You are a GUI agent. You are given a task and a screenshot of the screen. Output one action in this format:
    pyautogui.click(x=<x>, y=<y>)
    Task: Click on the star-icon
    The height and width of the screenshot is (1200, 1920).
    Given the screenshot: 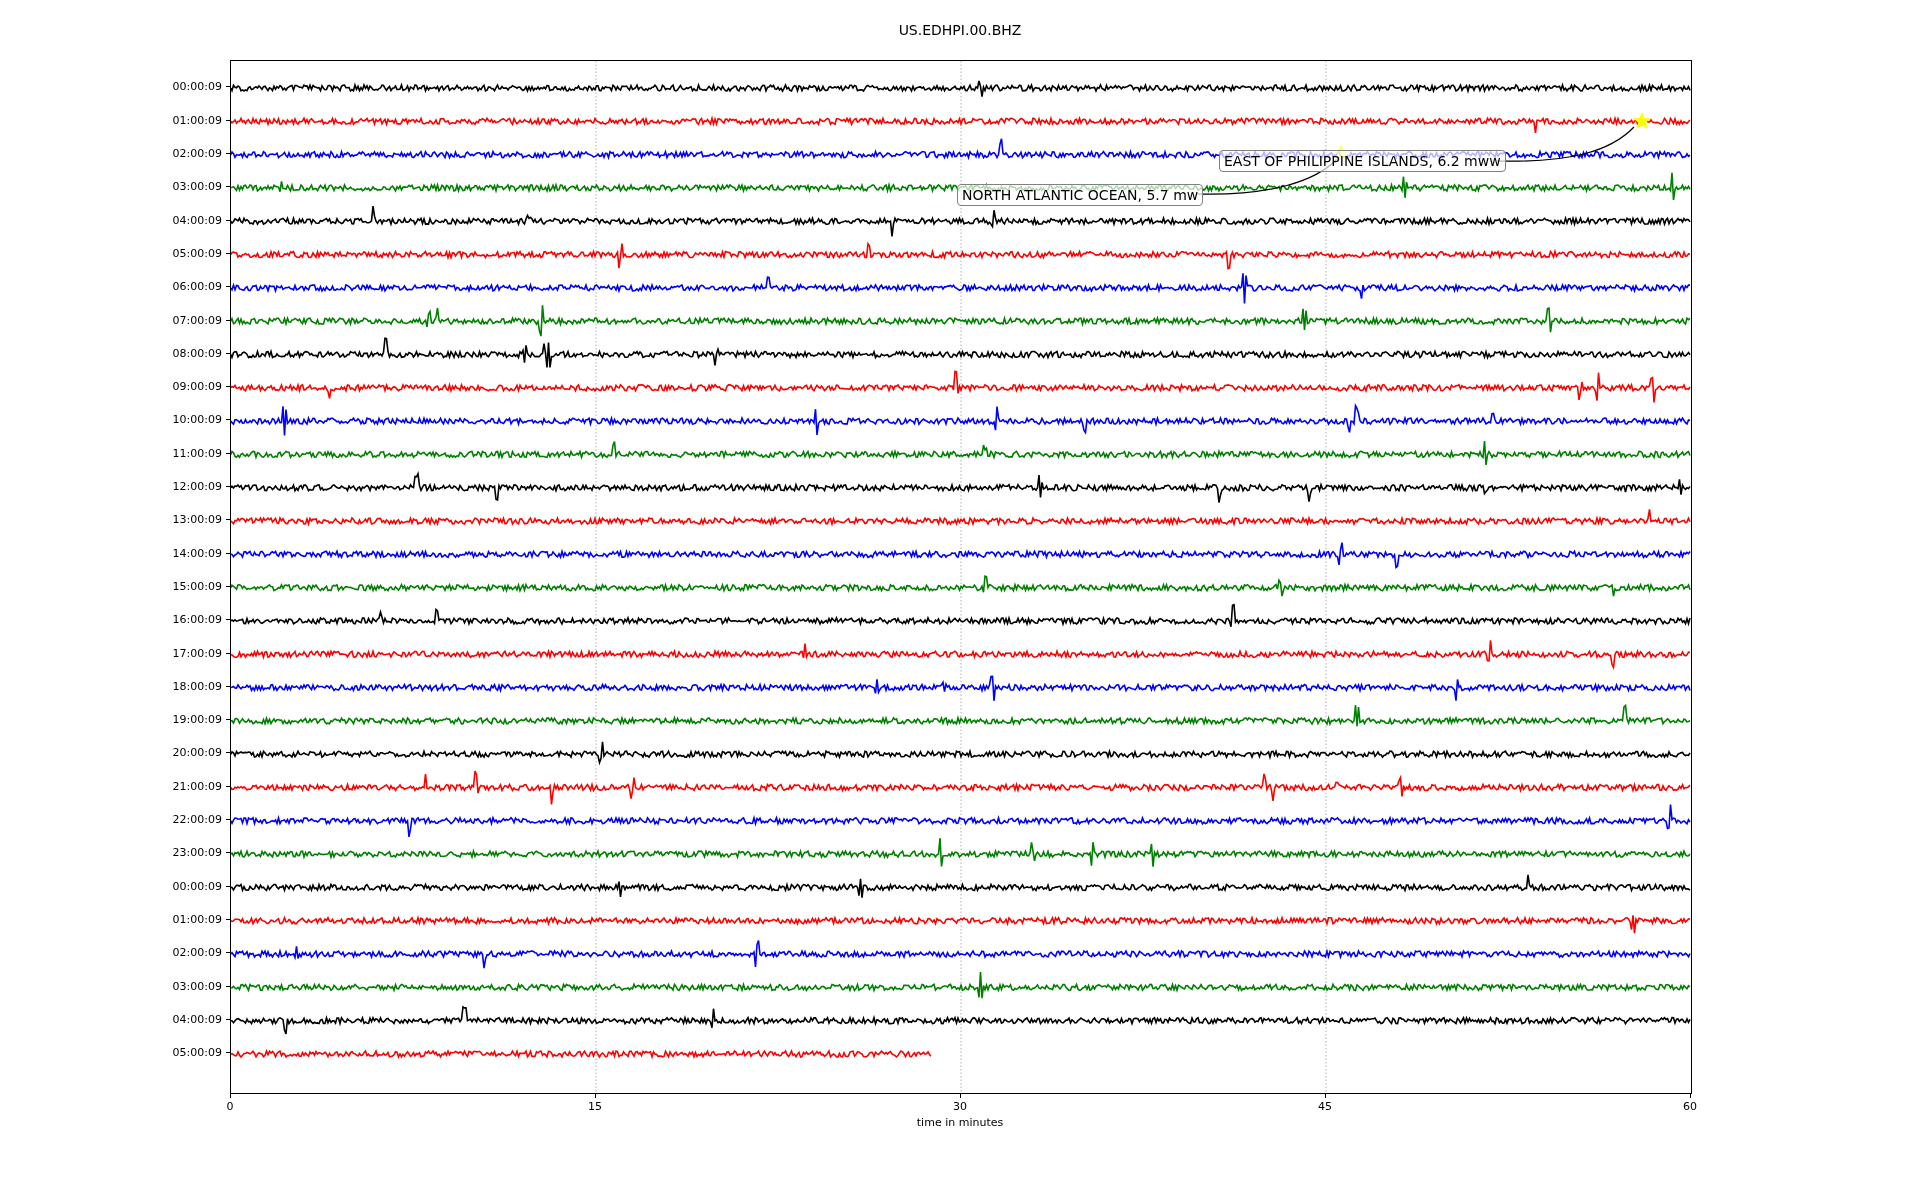 What is the action you would take?
    pyautogui.click(x=1642, y=120)
    